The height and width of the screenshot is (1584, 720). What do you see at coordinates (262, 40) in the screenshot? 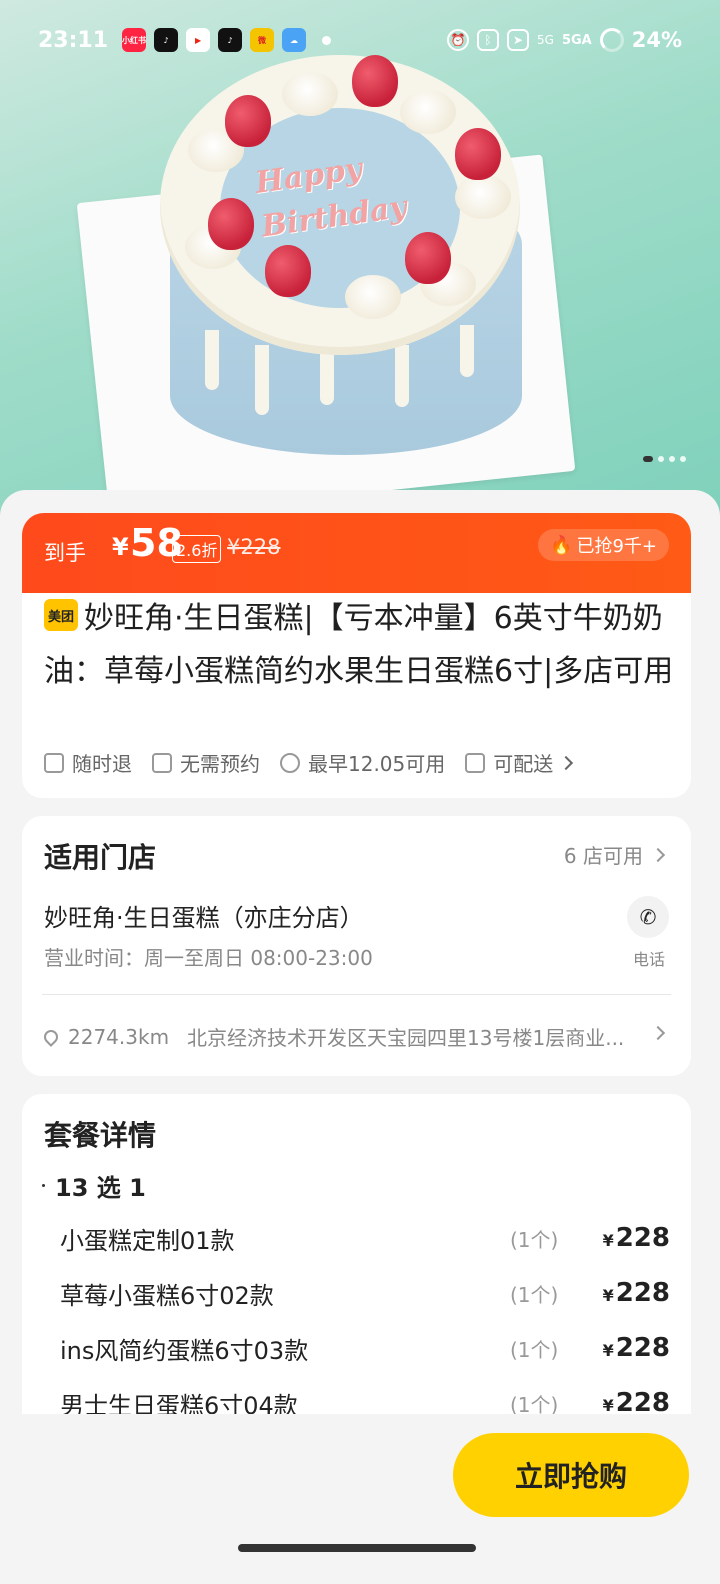
I see `weibo-icon: 微` at bounding box center [262, 40].